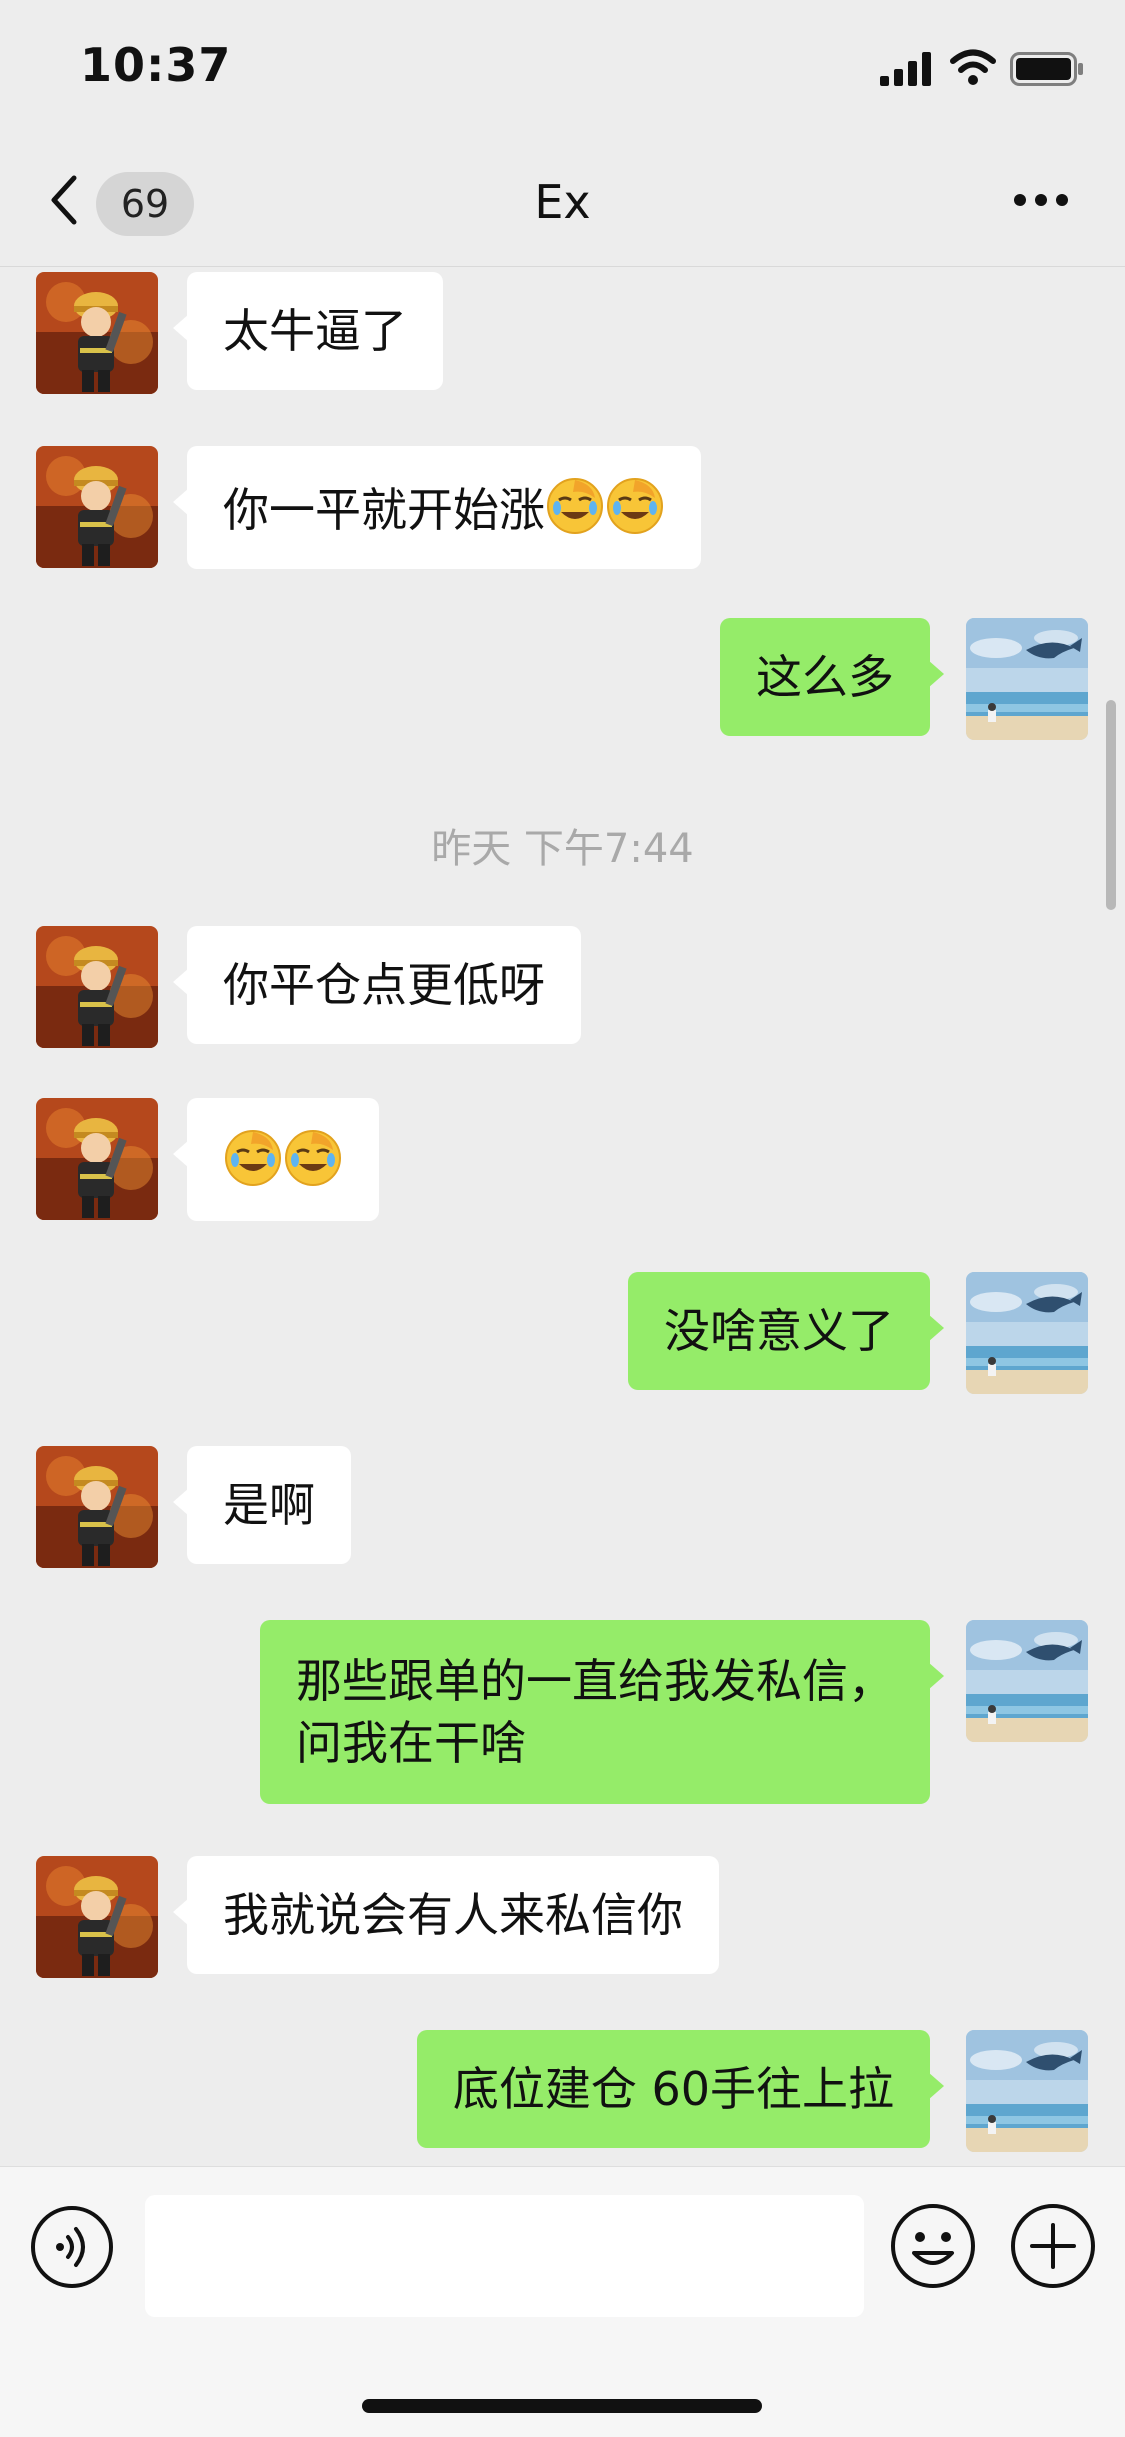 The width and height of the screenshot is (1125, 2437). Describe the element at coordinates (384, 510) in the screenshot. I see `message-text: 你一平就开始涨` at that location.